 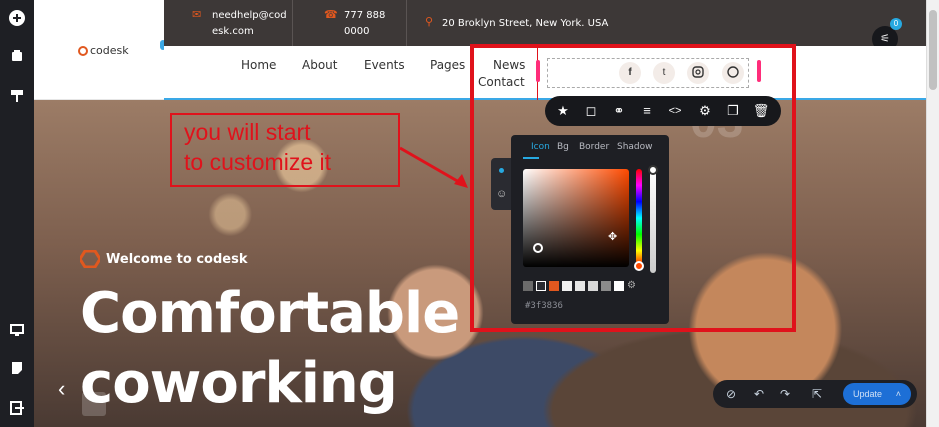 I want to click on scrollbar-thumb, so click(x=933, y=50).